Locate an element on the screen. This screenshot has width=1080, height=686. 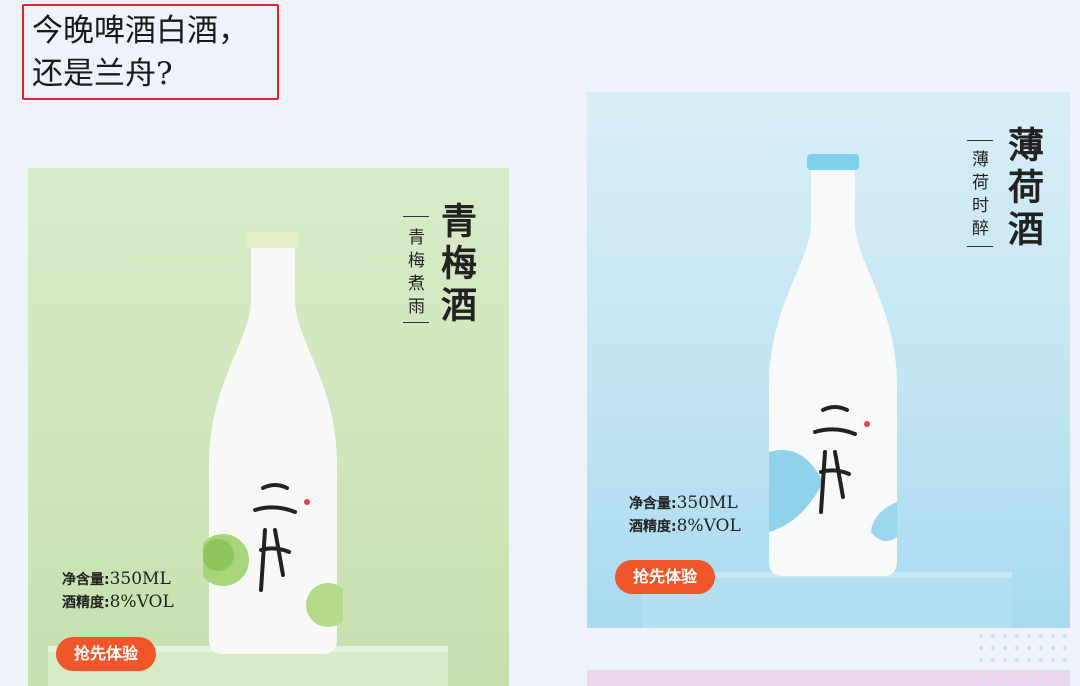
headline-box: 今晚啤酒白酒， 还是兰舟? is located at coordinates (150, 52).